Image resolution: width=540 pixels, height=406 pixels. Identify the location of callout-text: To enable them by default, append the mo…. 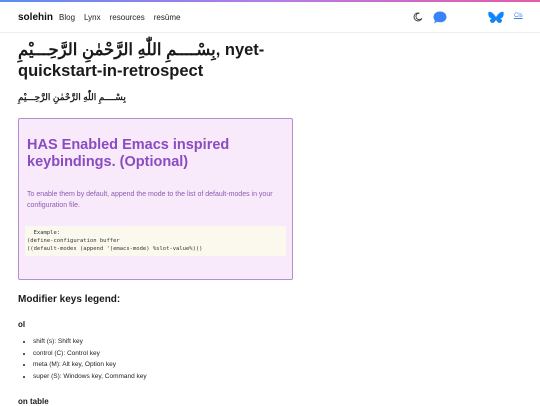
(150, 200).